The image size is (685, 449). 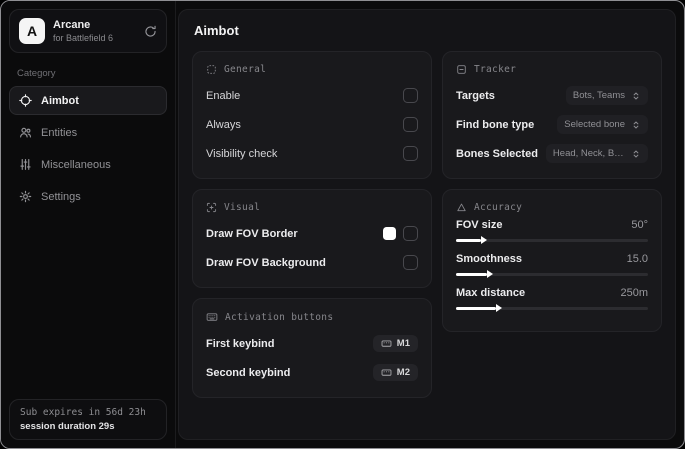 I want to click on session-duration-text: session duration 29s, so click(x=67, y=426).